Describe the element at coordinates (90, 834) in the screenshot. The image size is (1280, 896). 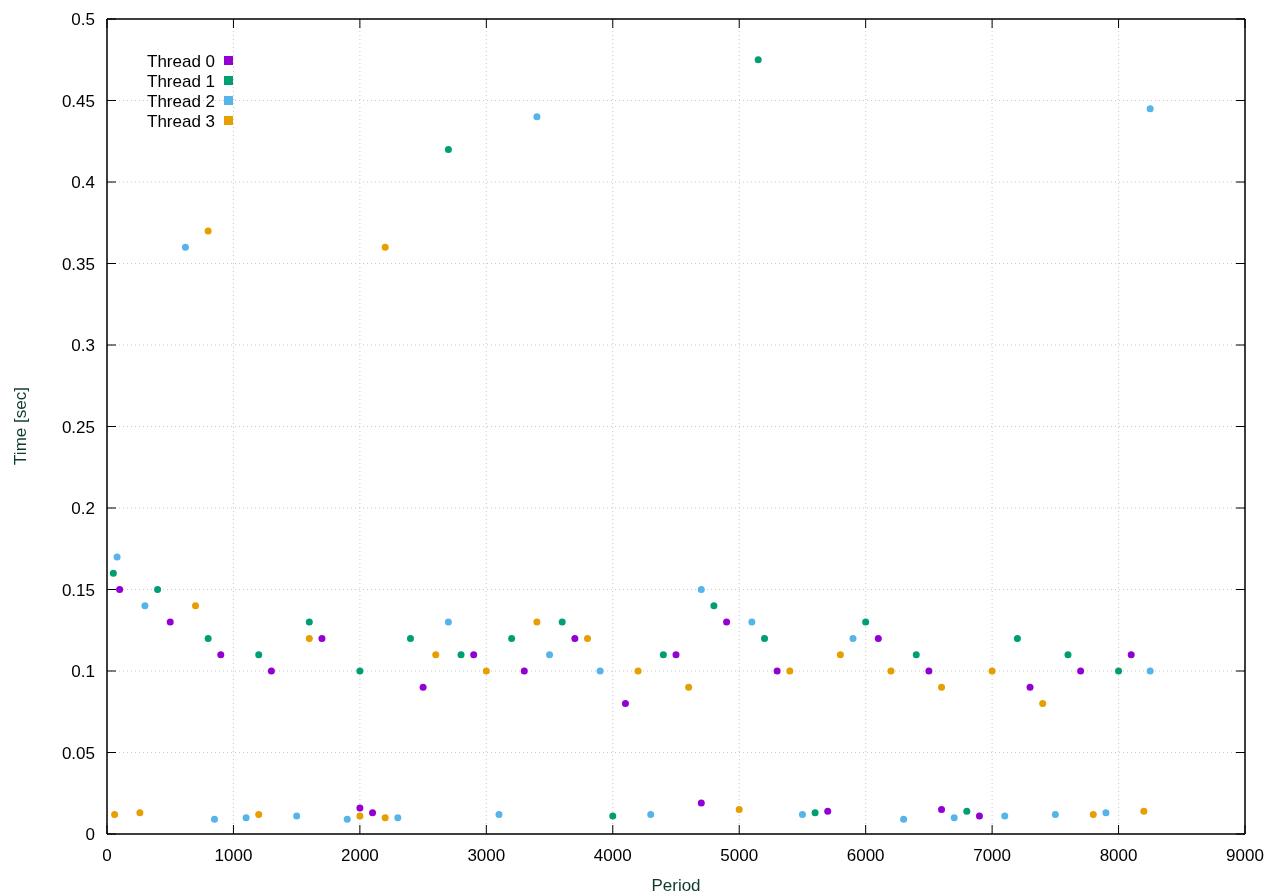
I see `y-tick-label: 0` at that location.